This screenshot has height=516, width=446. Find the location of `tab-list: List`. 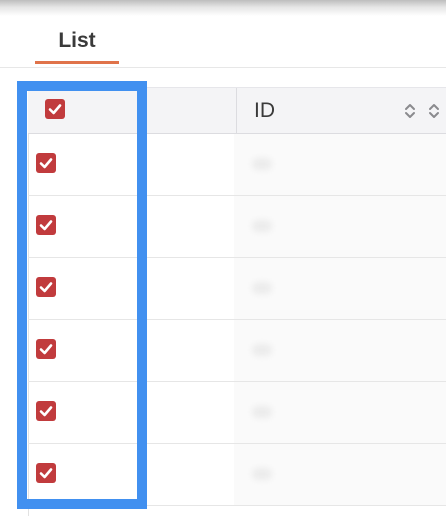

tab-list: List is located at coordinates (77, 40).